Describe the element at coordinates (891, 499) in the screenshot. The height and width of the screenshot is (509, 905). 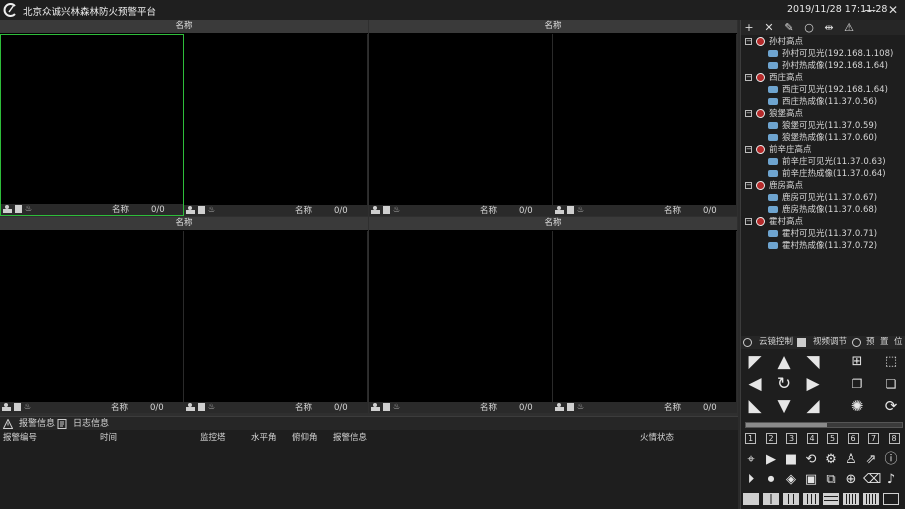
I see `layout-fullscreen-icon` at that location.